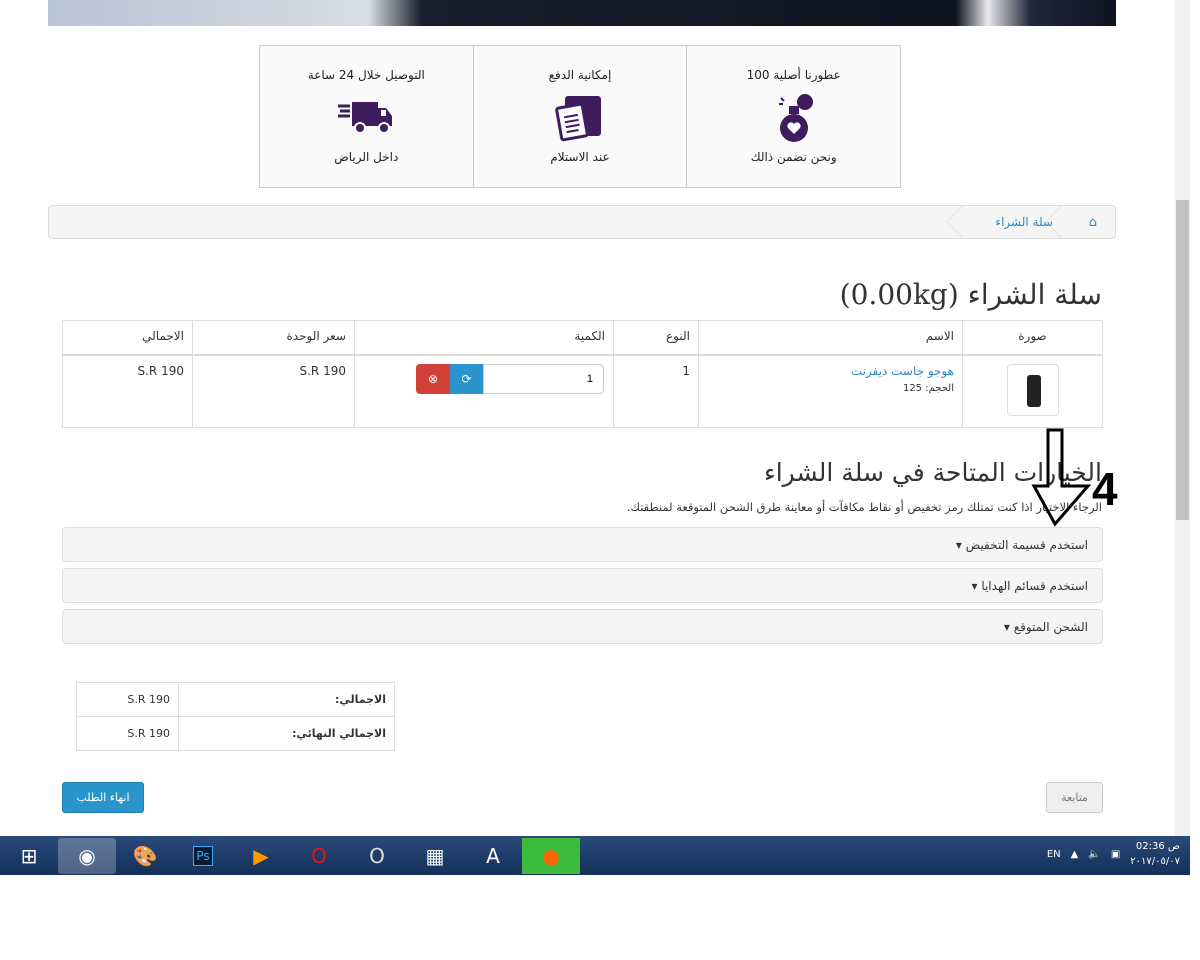 This screenshot has width=1200, height=960. Describe the element at coordinates (1054, 854) in the screenshot. I see `language-indicator: EN` at that location.